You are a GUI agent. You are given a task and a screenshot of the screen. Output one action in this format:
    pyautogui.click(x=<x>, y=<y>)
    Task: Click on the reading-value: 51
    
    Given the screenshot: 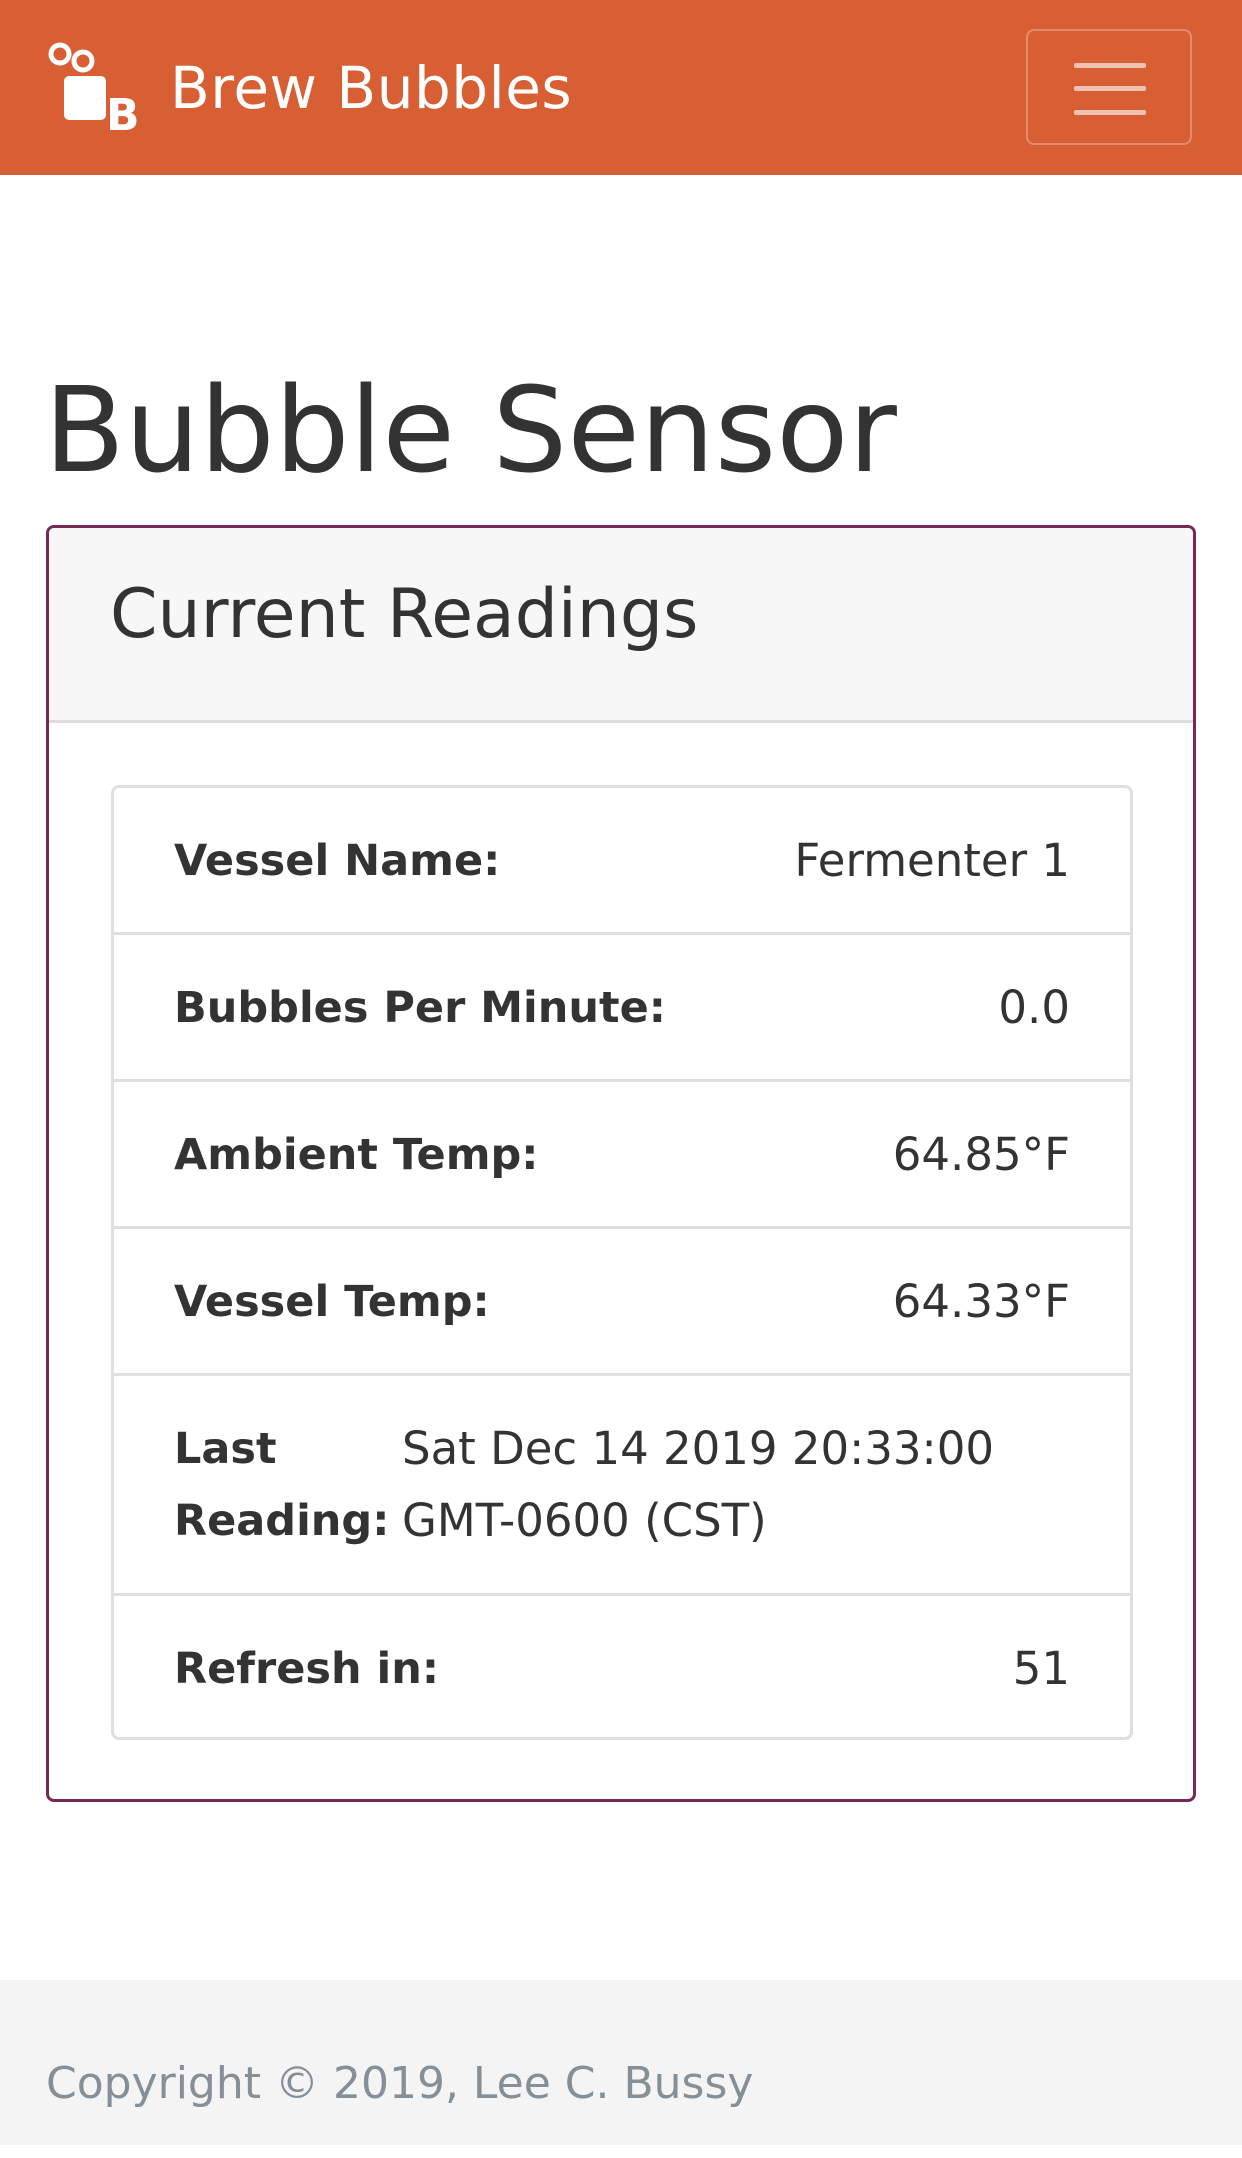 What is the action you would take?
    pyautogui.click(x=1041, y=1668)
    